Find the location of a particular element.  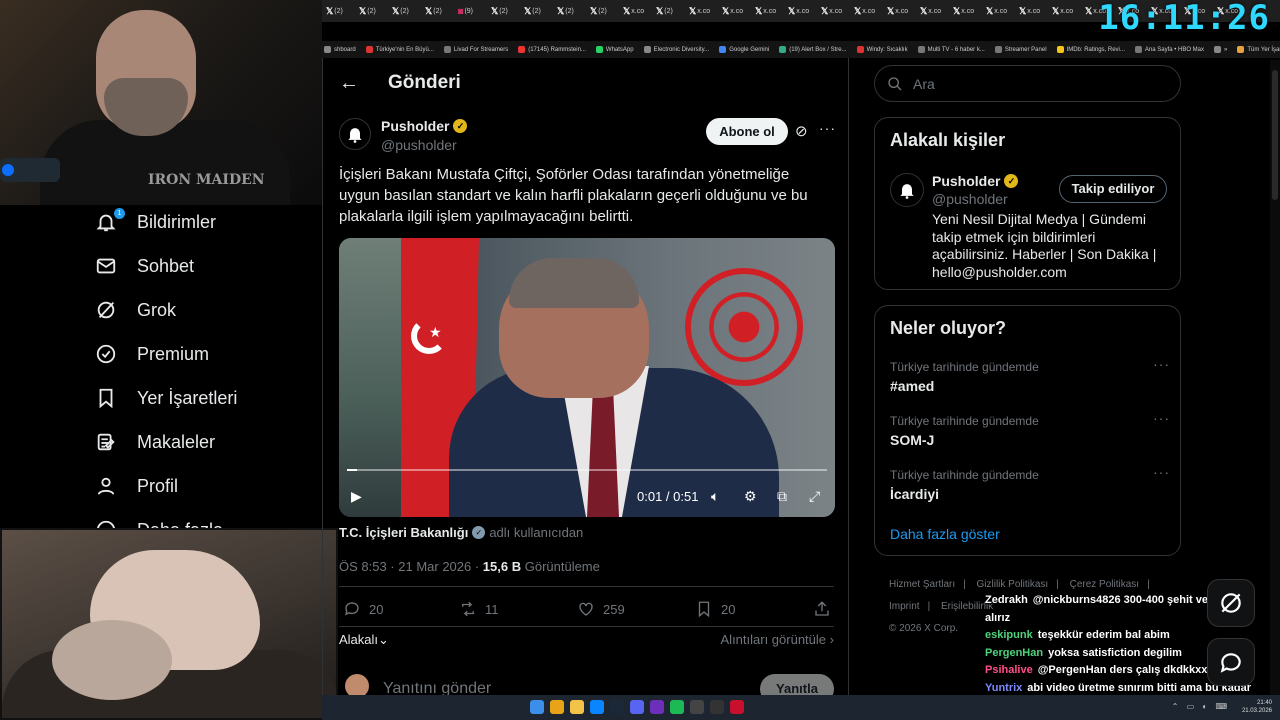

footer-link: Çerez Politikası is located at coordinates (1104, 584).